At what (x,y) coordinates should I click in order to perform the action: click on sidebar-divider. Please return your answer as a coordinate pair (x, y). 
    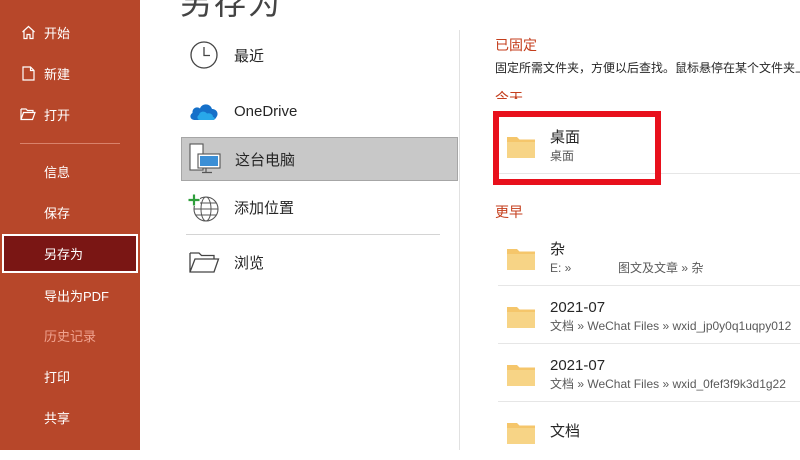
    Looking at the image, I should click on (70, 143).